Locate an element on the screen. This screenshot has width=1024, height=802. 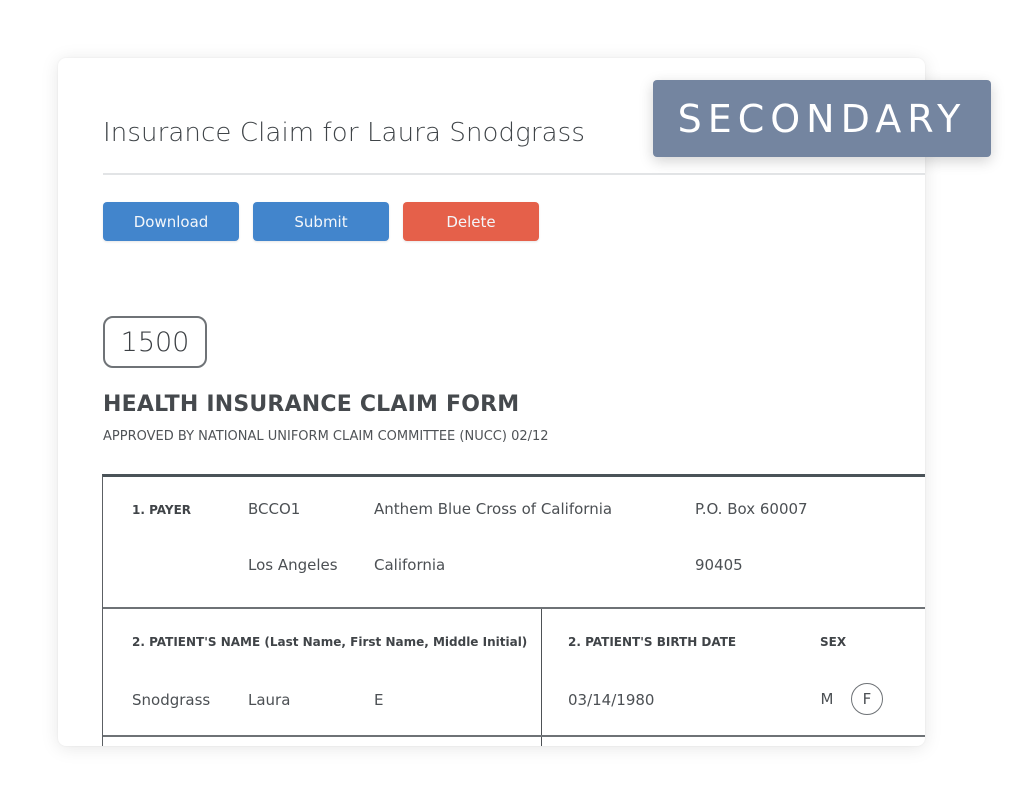
delete-button: Delete is located at coordinates (471, 221).